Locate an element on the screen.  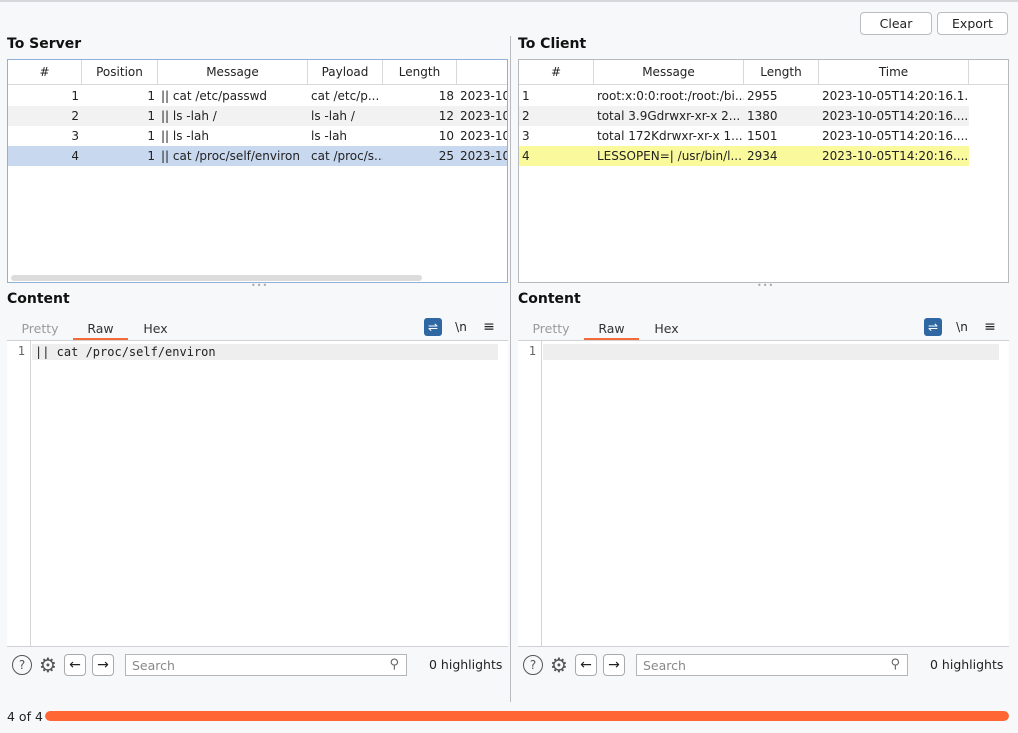
right-search-field: ⚲ is located at coordinates (772, 665).